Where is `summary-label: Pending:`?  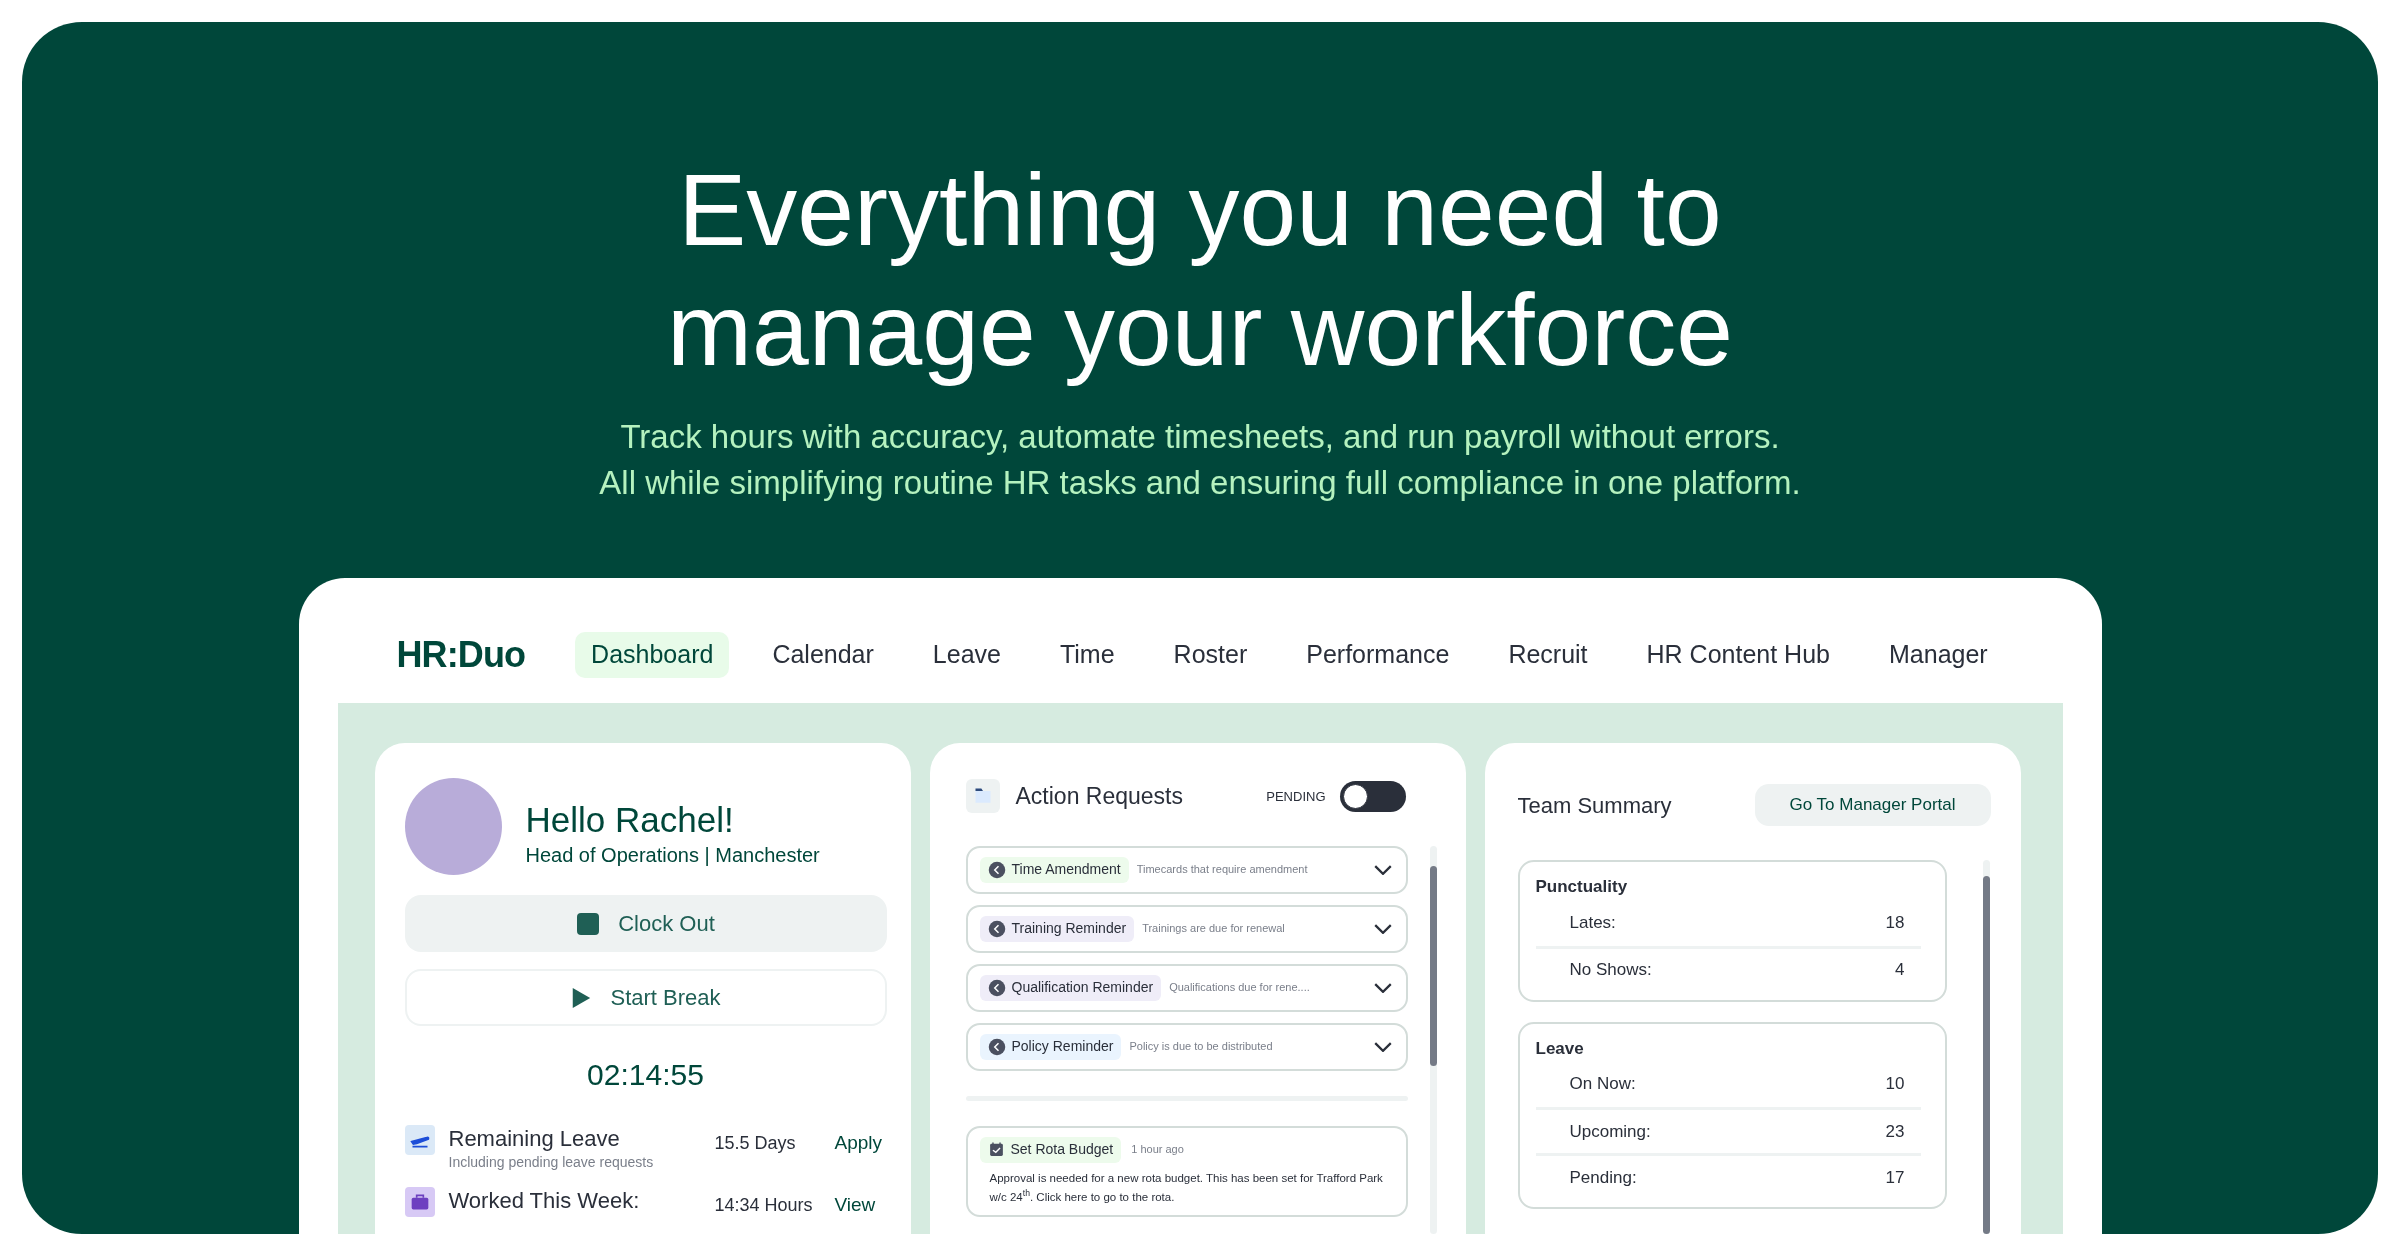 summary-label: Pending: is located at coordinates (1603, 1177).